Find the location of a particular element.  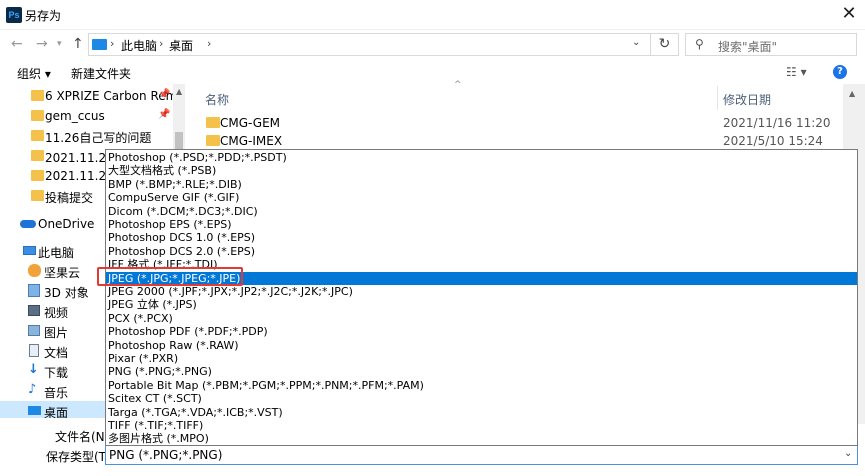

save-type-option: Pixar (*.PXR) is located at coordinates (481, 359).